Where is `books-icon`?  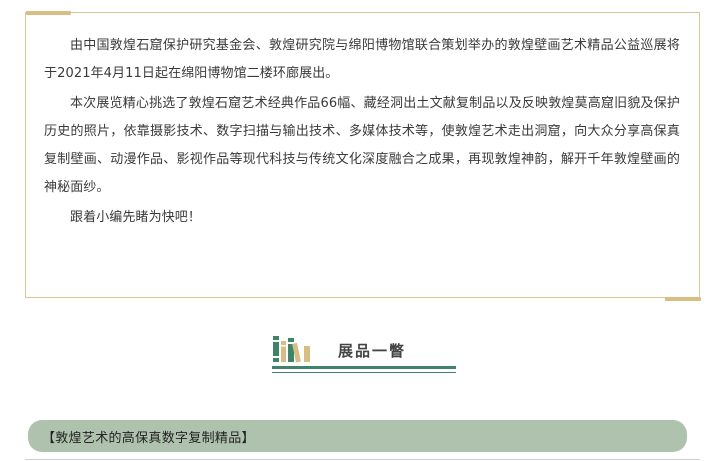
books-icon is located at coordinates (291, 349).